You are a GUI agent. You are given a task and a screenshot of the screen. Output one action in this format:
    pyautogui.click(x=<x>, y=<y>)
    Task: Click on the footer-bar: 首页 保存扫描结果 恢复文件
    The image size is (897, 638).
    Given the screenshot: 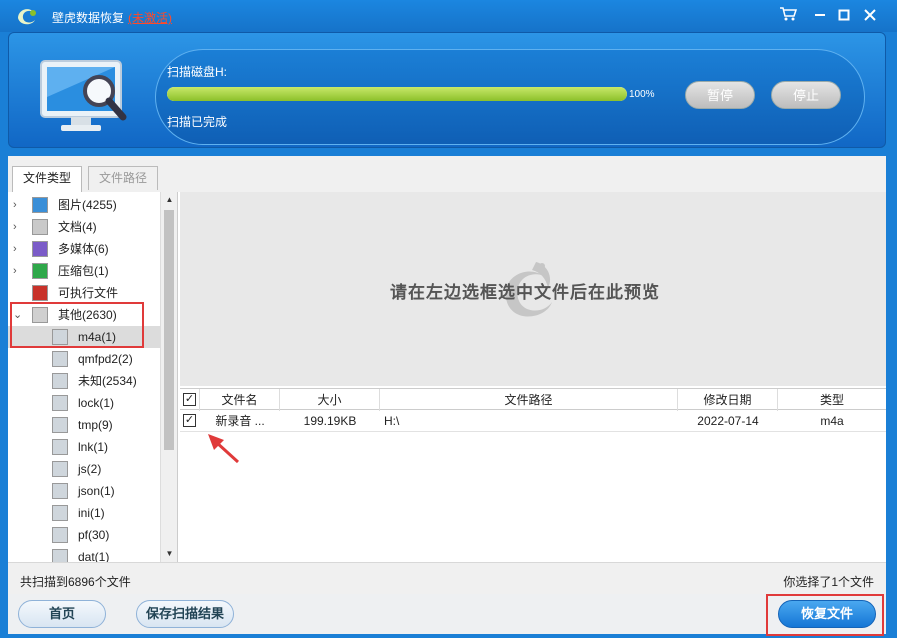 What is the action you would take?
    pyautogui.click(x=447, y=614)
    